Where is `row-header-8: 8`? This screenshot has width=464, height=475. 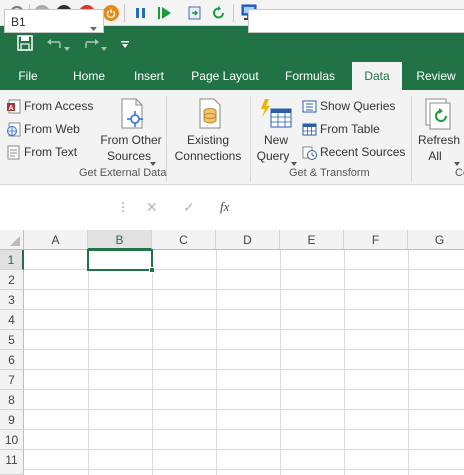
row-header-8: 8 is located at coordinates (12, 400).